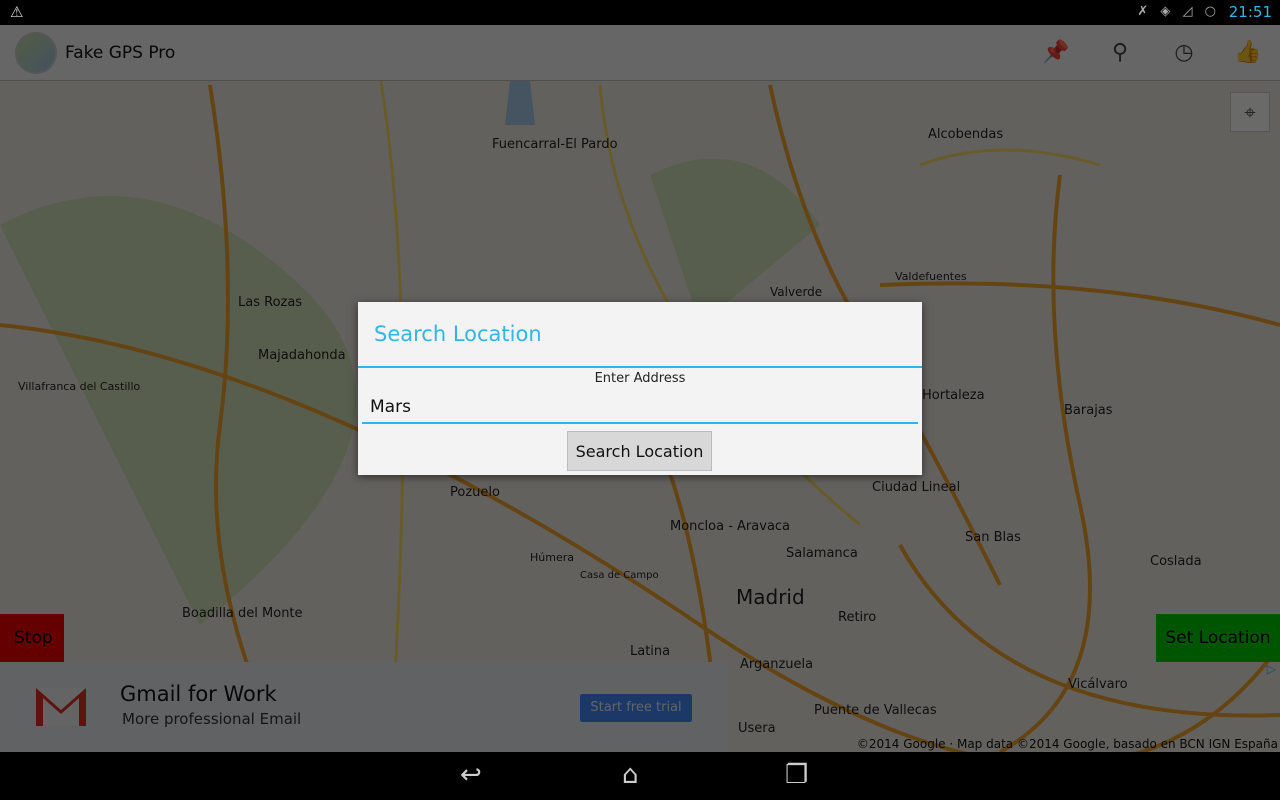 The height and width of the screenshot is (800, 1280). I want to click on action-bar: Fake GPS Pro 📌 ⚲ ◷ 👍, so click(640, 53).